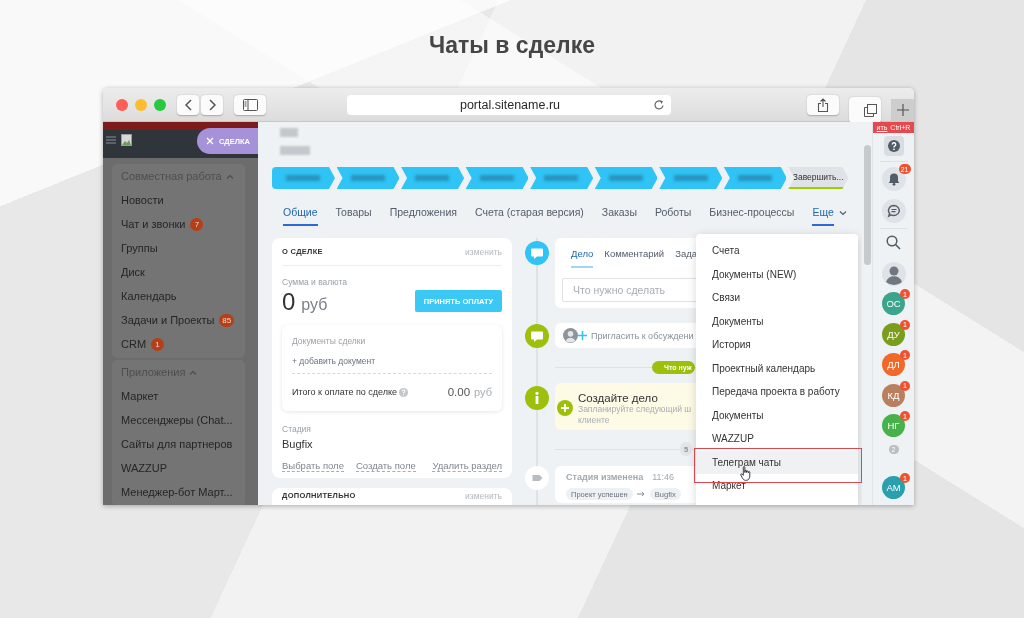  What do you see at coordinates (295, 141) in the screenshot?
I see `blurred-title-drawing` at bounding box center [295, 141].